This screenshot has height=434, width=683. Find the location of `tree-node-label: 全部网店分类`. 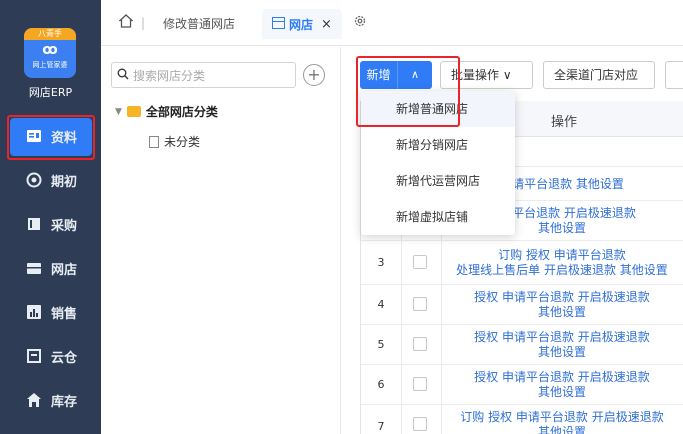

tree-node-label: 全部网店分类 is located at coordinates (181, 112).